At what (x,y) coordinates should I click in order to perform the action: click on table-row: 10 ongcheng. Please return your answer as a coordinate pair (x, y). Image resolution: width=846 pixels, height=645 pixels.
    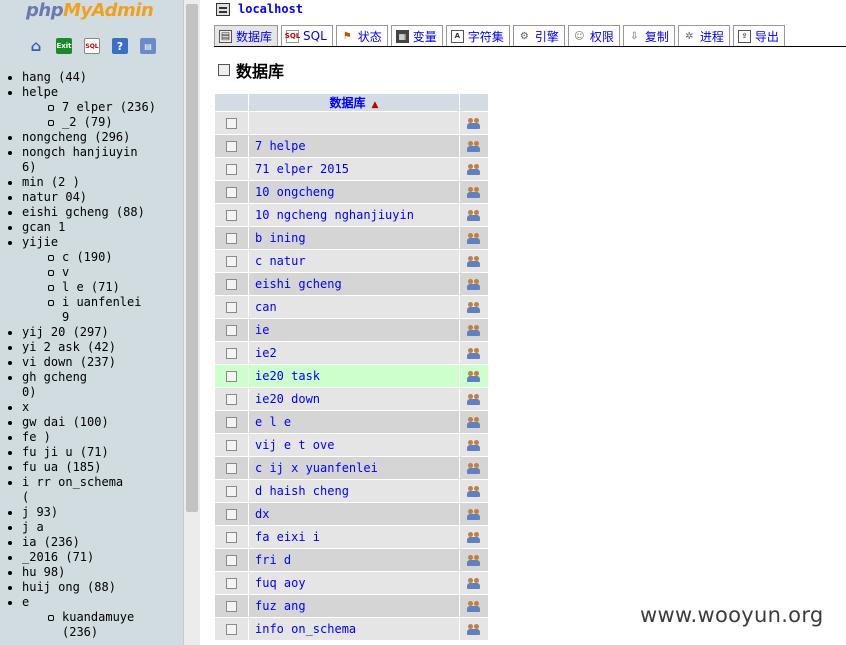
    Looking at the image, I should click on (351, 192).